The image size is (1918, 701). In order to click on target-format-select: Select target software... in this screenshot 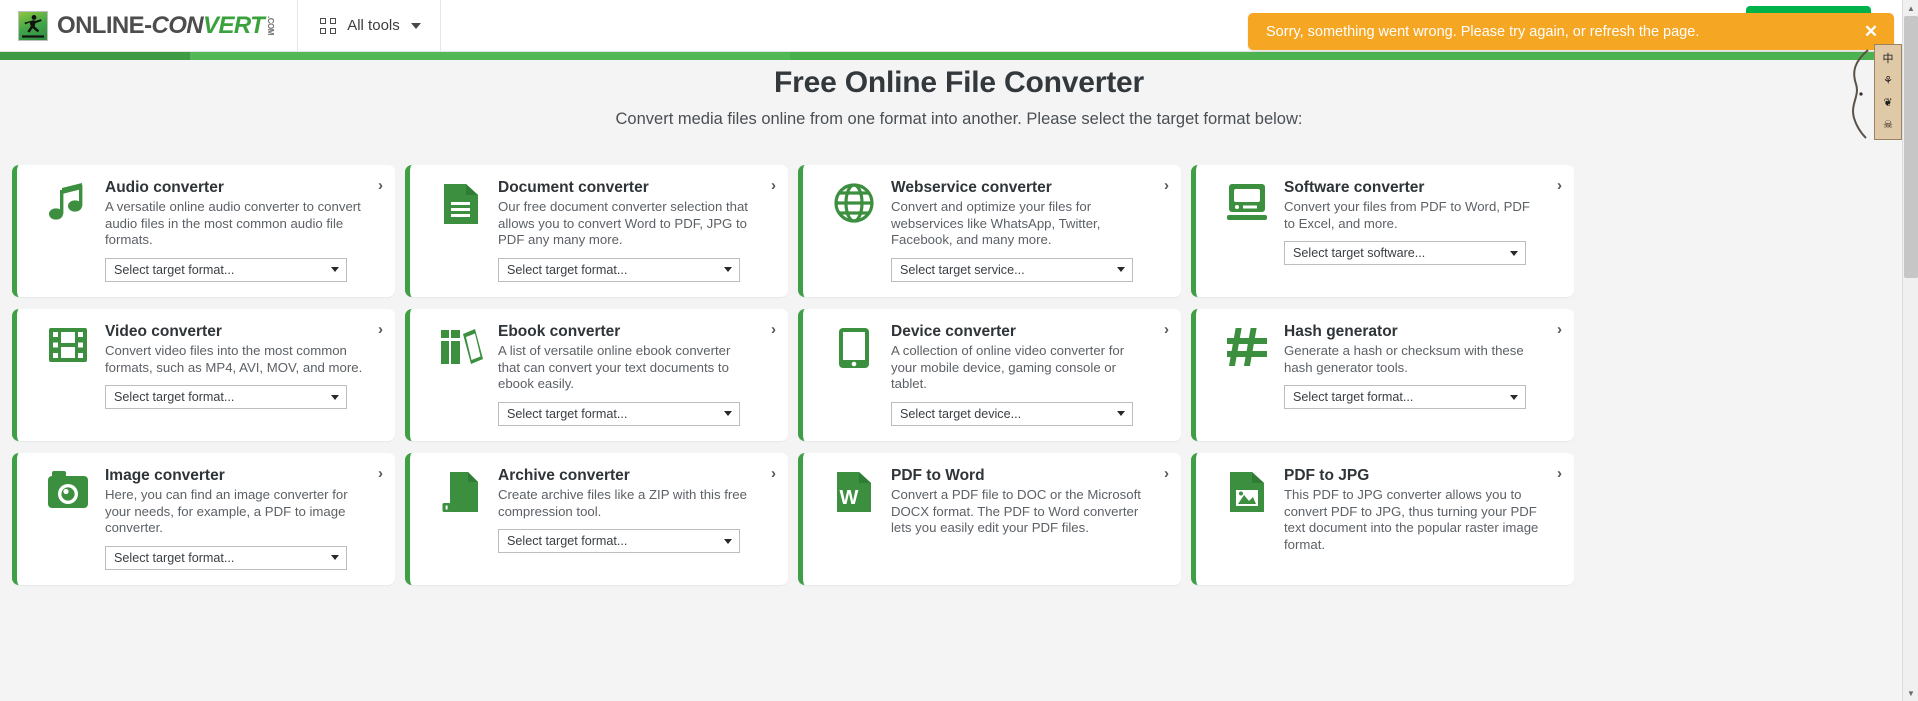, I will do `click(1405, 253)`.